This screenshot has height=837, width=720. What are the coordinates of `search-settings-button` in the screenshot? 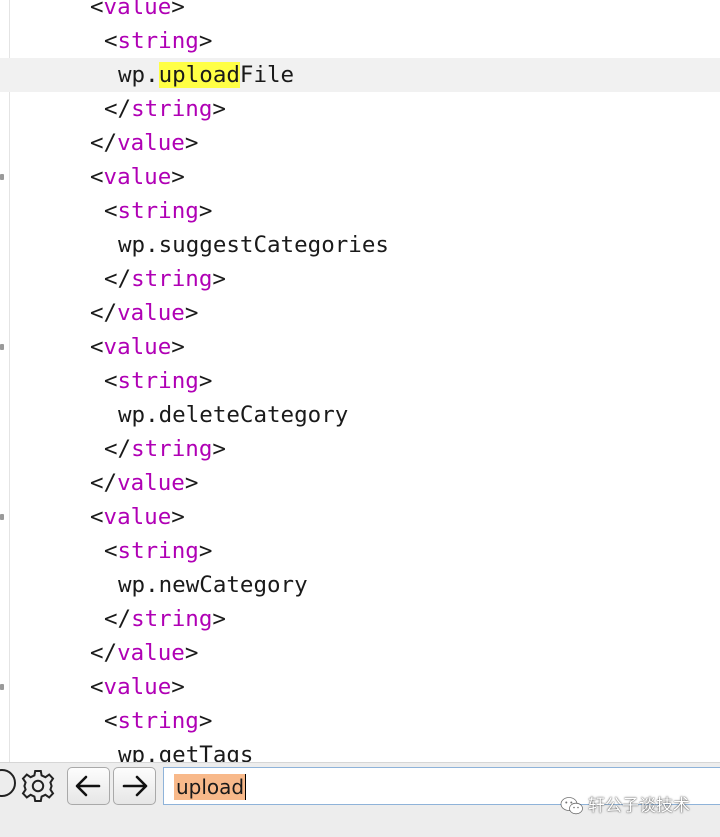 It's located at (38, 786).